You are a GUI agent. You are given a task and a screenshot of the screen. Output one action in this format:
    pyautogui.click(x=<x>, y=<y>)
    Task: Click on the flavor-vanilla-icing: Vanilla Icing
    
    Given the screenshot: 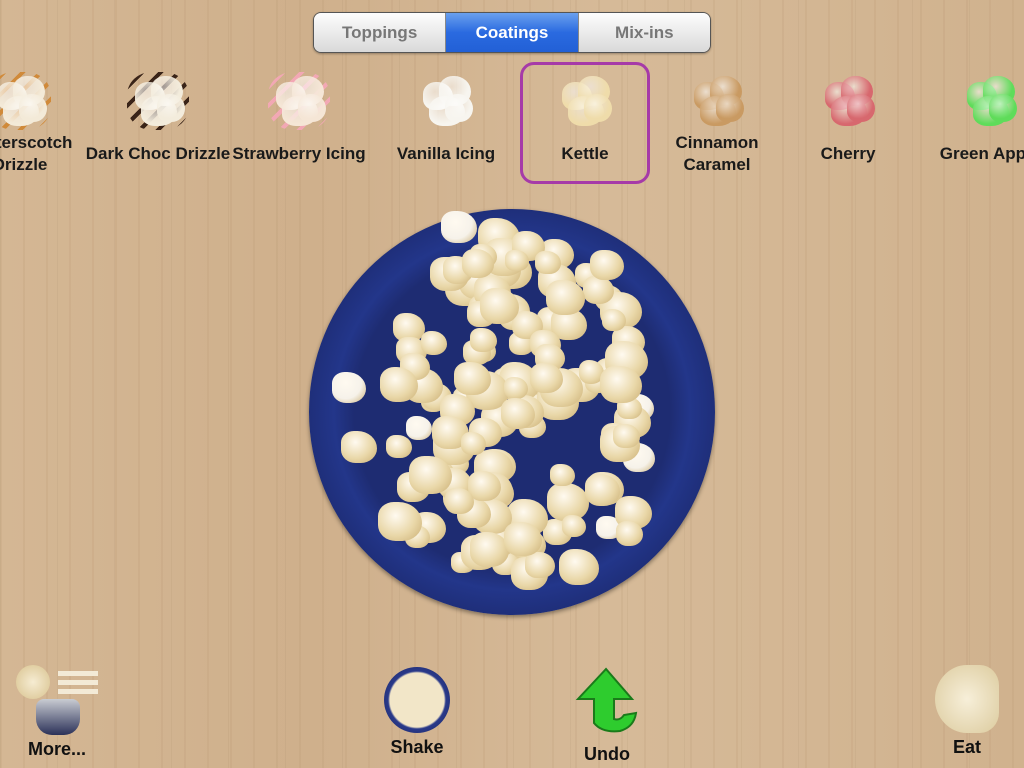 What is the action you would take?
    pyautogui.click(x=446, y=123)
    